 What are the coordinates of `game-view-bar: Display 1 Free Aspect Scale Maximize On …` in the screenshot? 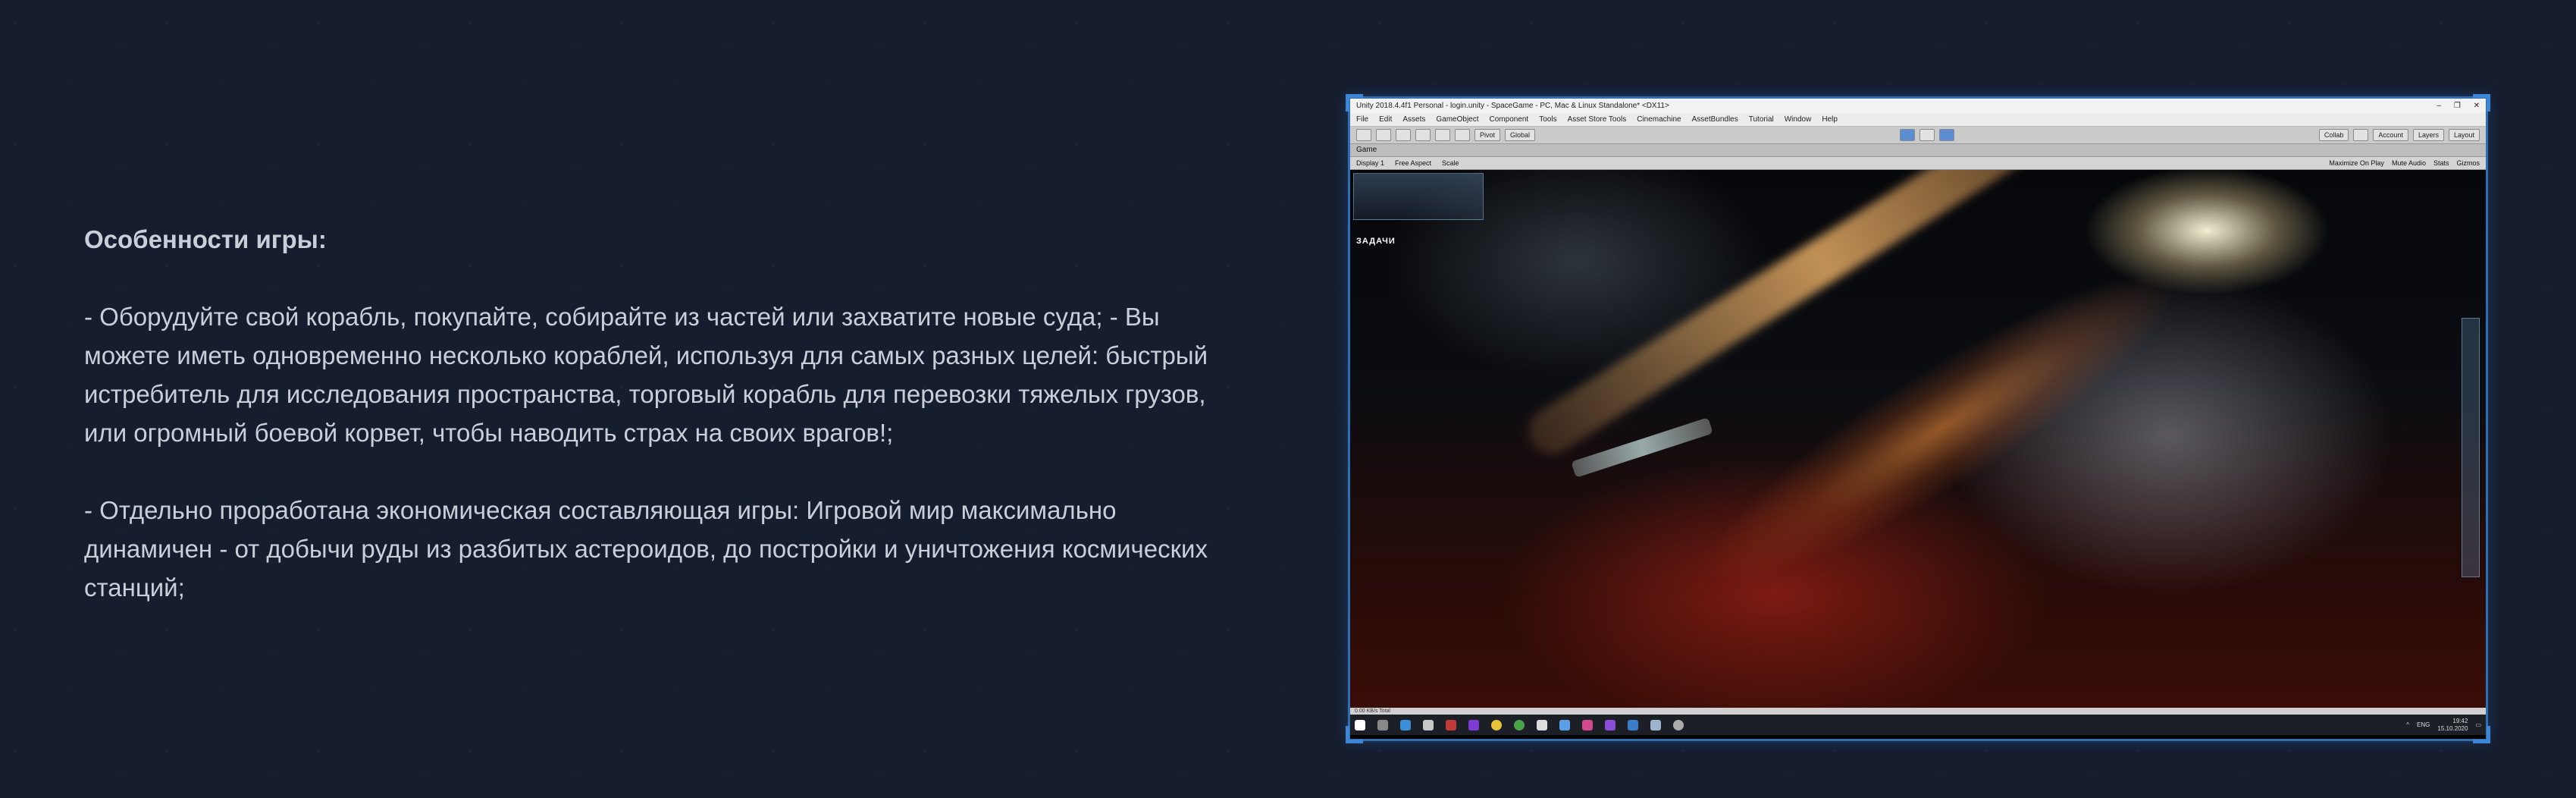 It's located at (1918, 163).